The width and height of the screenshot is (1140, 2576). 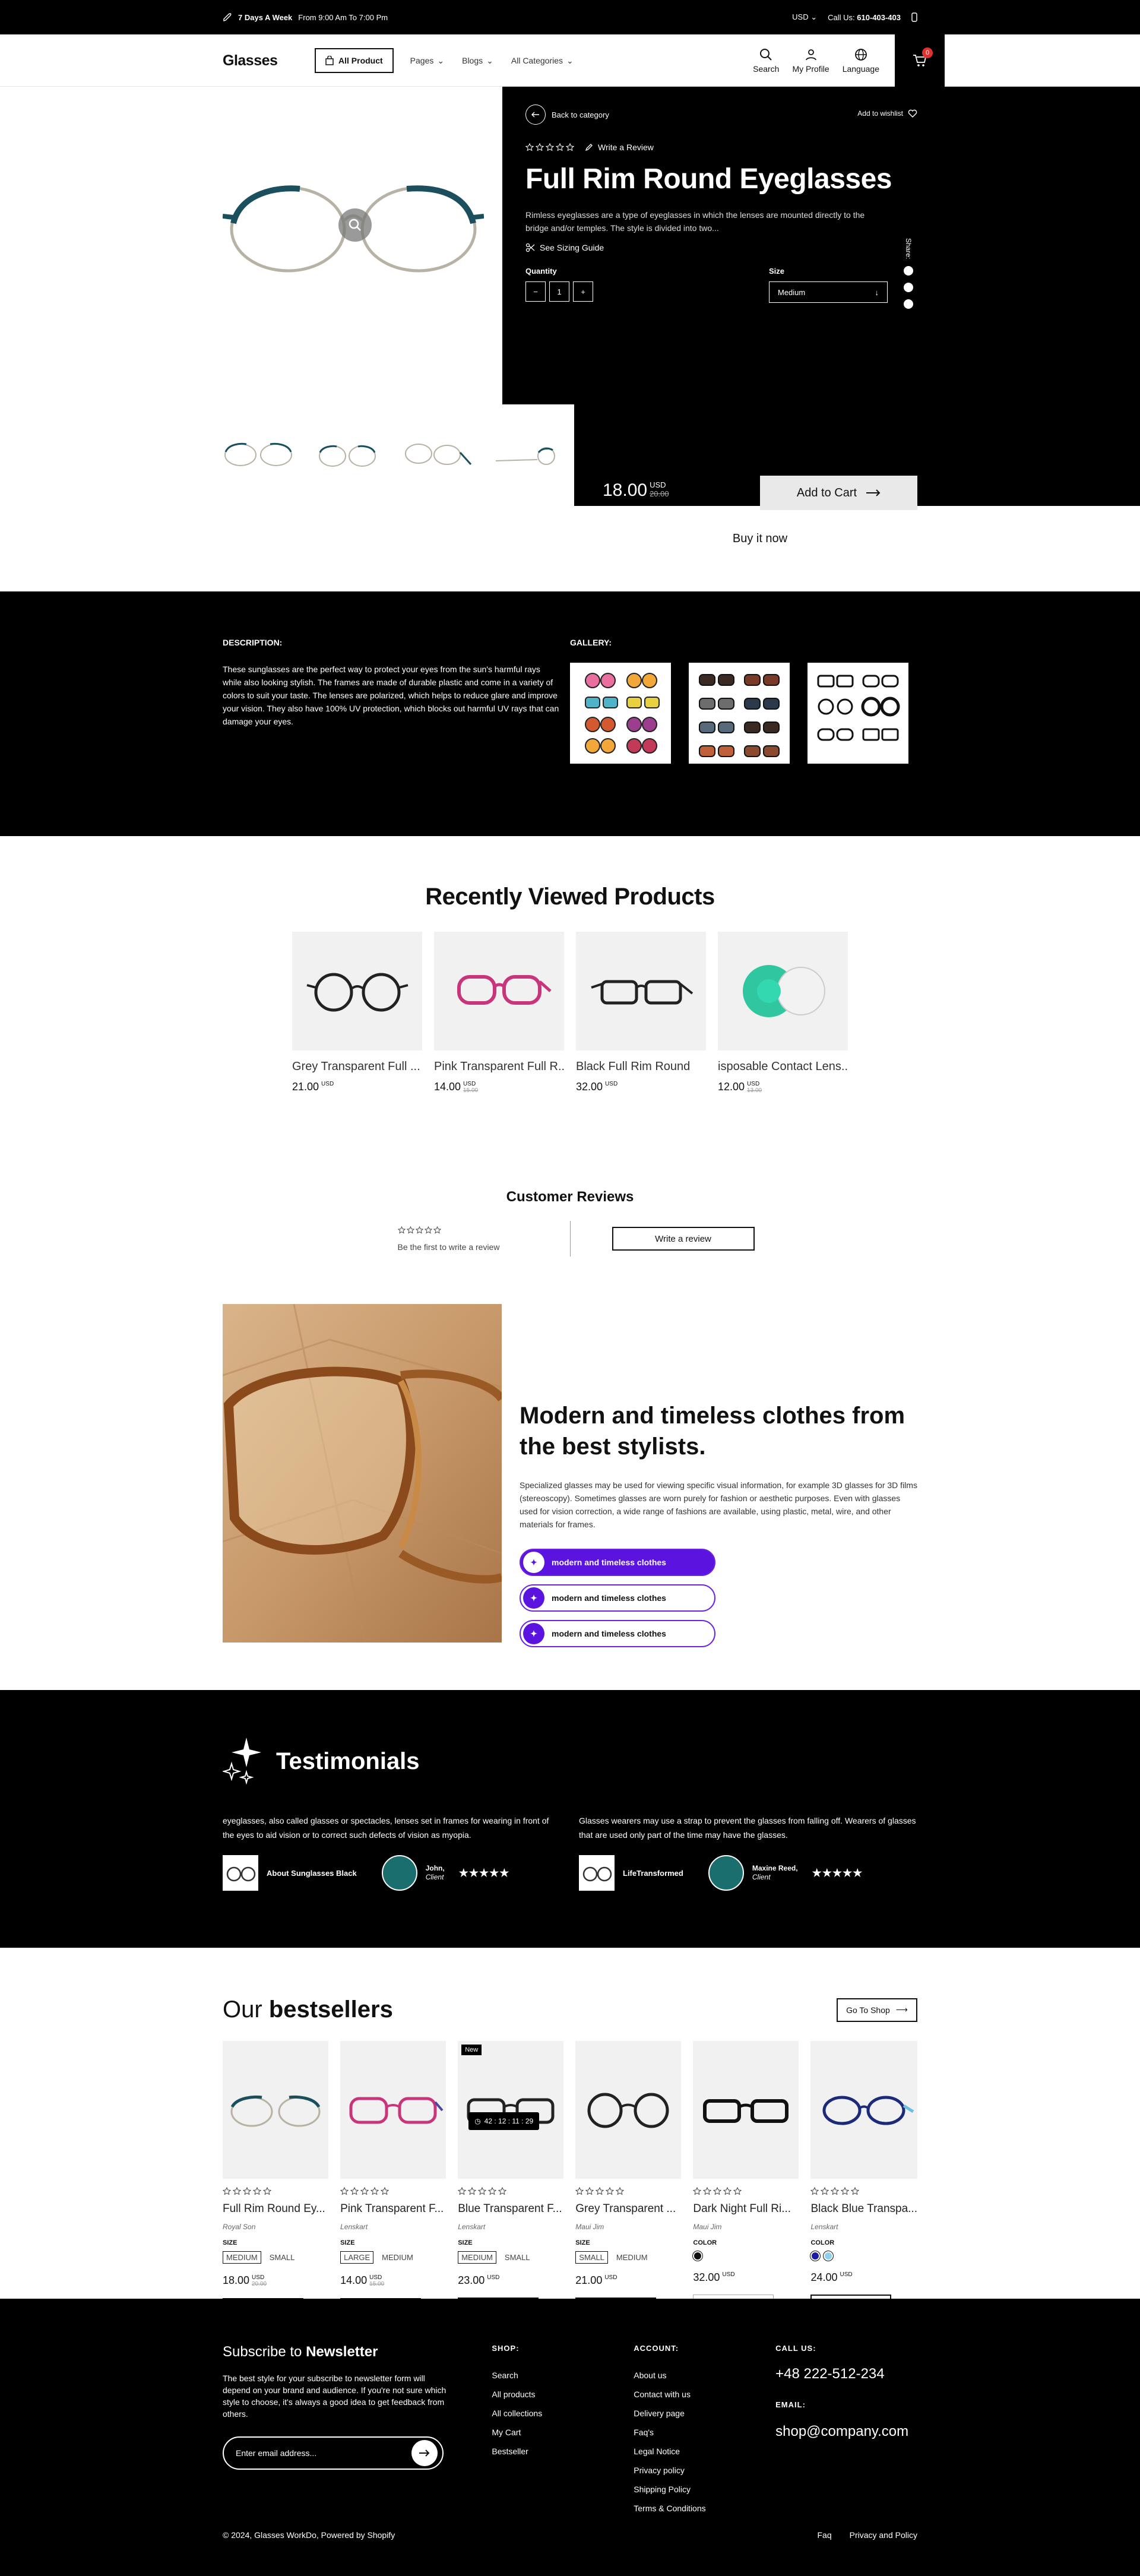 What do you see at coordinates (563, 2451) in the screenshot?
I see `footer-link: Bestseller` at bounding box center [563, 2451].